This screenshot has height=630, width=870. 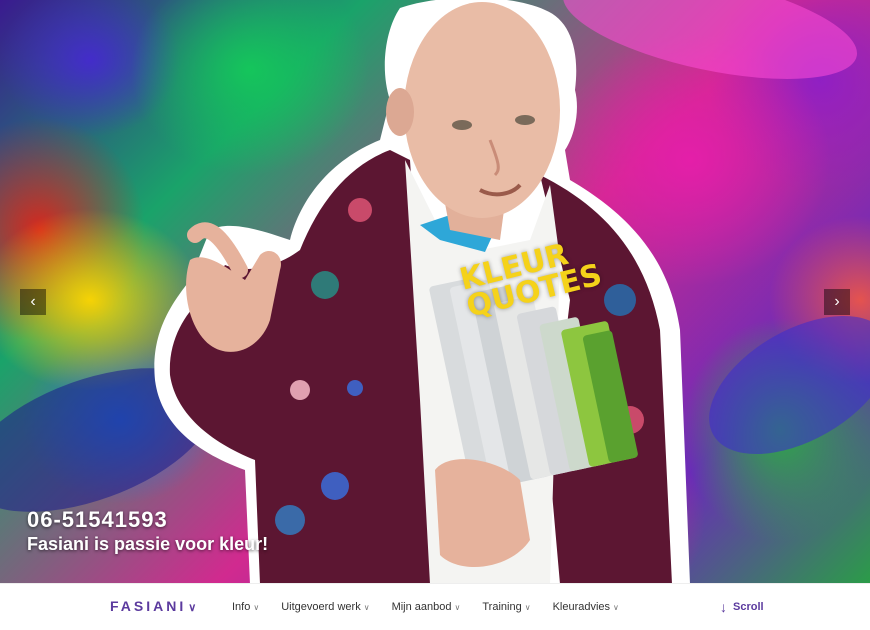 I want to click on nav-item-label: Kleuradvies, so click(x=581, y=607).